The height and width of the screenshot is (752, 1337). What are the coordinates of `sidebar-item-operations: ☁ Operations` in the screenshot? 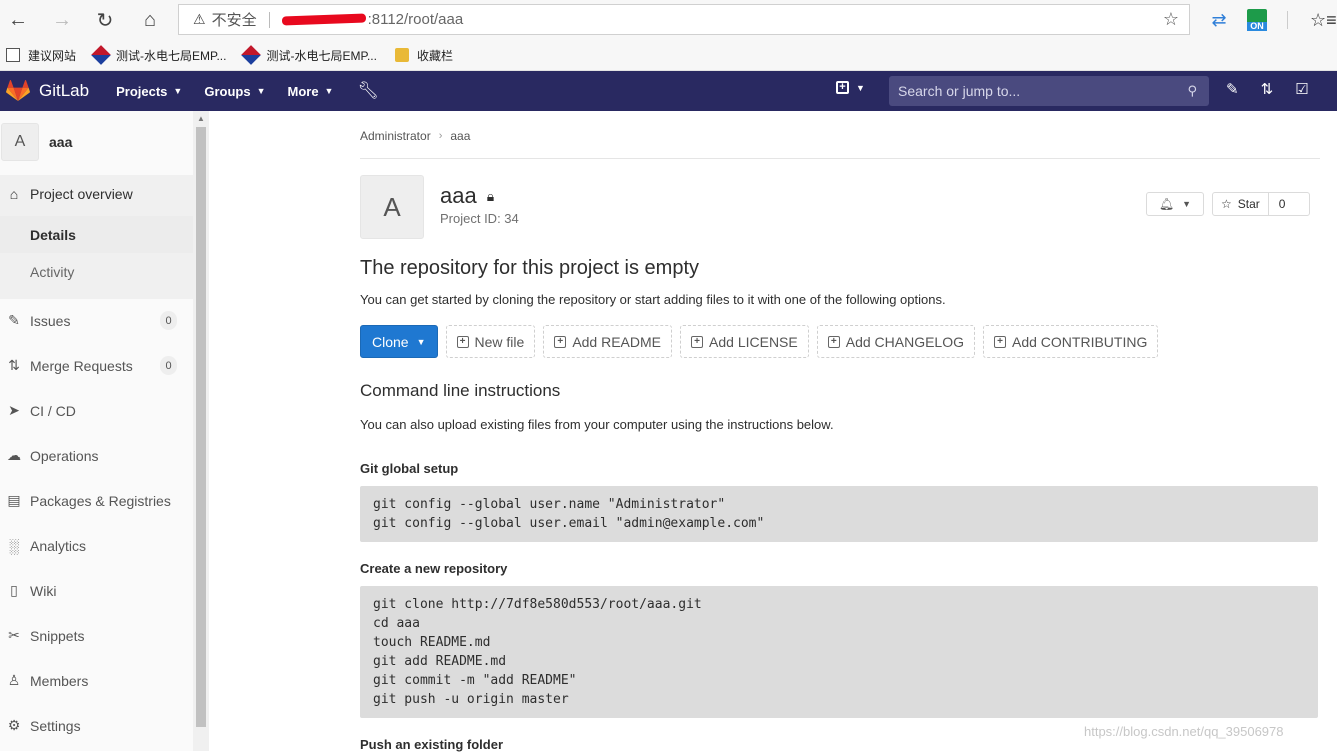 It's located at (96, 455).